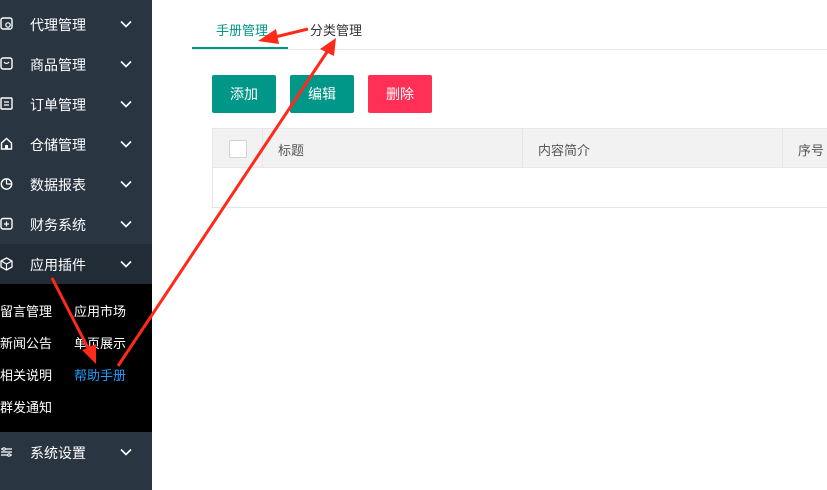 The height and width of the screenshot is (490, 827). I want to click on table-header: 标题 内容简介 序号, so click(520, 148).